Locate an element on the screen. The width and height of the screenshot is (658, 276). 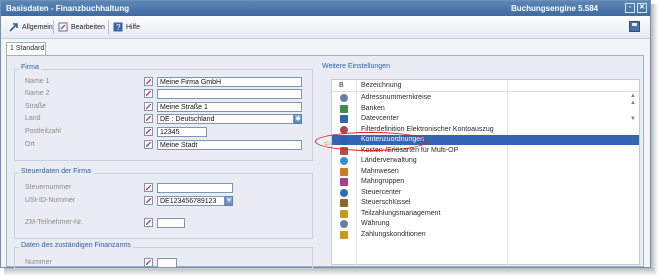
allgemein-icon is located at coordinates (13, 27).